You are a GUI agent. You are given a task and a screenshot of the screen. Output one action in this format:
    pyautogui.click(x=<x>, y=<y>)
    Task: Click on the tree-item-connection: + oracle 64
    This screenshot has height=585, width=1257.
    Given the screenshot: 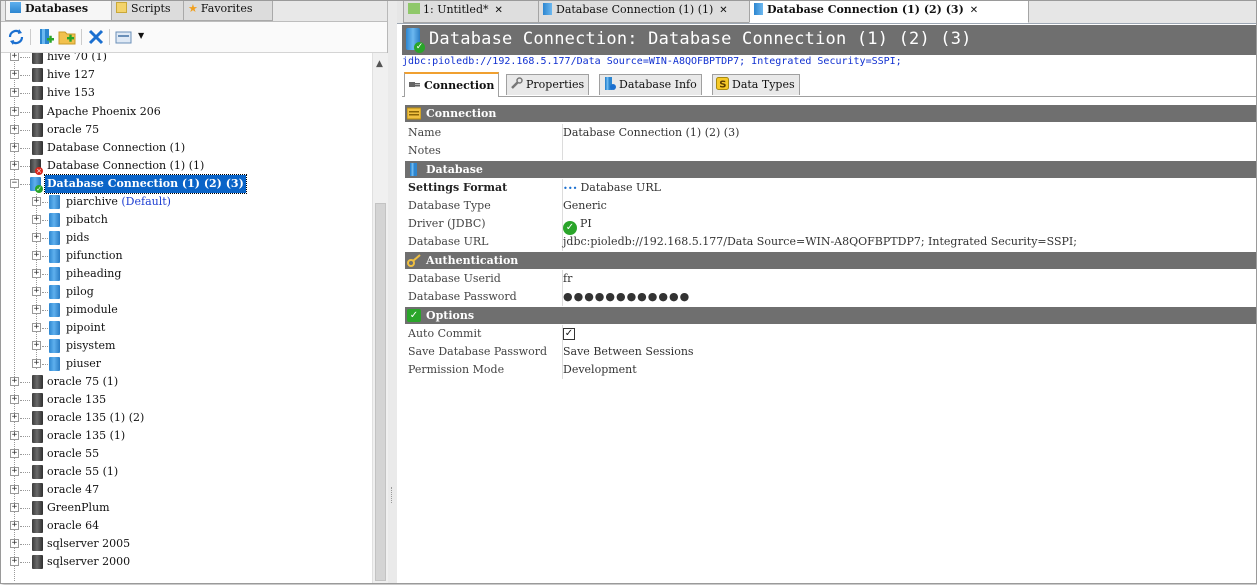 What is the action you would take?
    pyautogui.click(x=186, y=526)
    